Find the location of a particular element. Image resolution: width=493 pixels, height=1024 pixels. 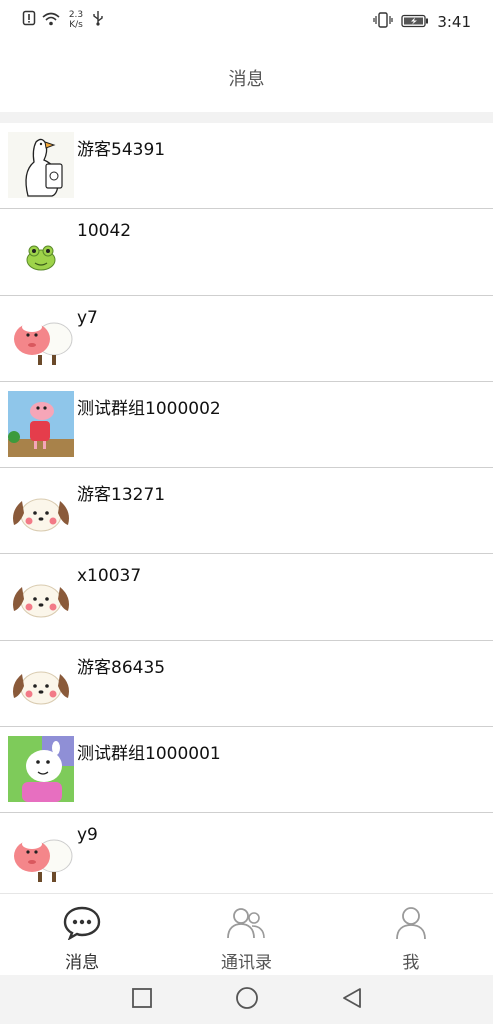

conversation-item: 10042 is located at coordinates (246, 252).